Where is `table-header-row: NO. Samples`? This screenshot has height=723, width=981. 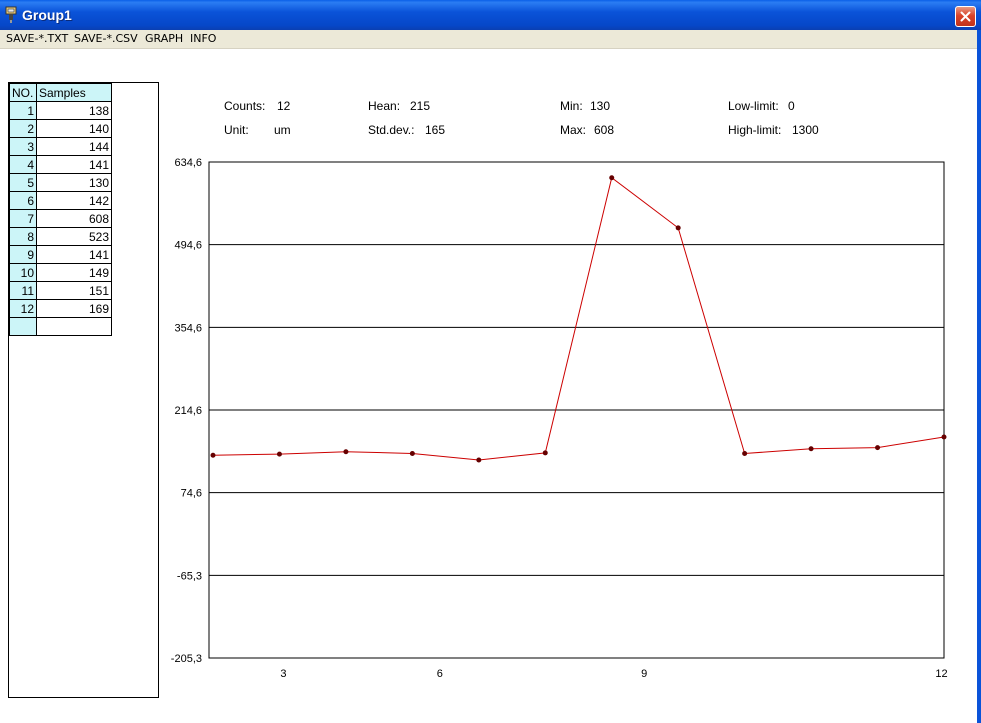
table-header-row: NO. Samples is located at coordinates (60, 92).